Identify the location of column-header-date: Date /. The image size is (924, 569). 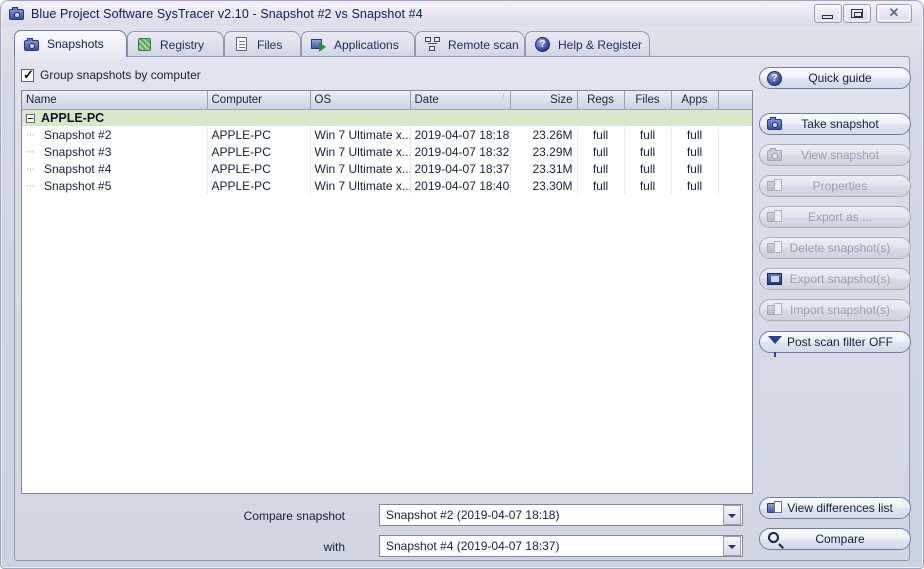
(460, 100).